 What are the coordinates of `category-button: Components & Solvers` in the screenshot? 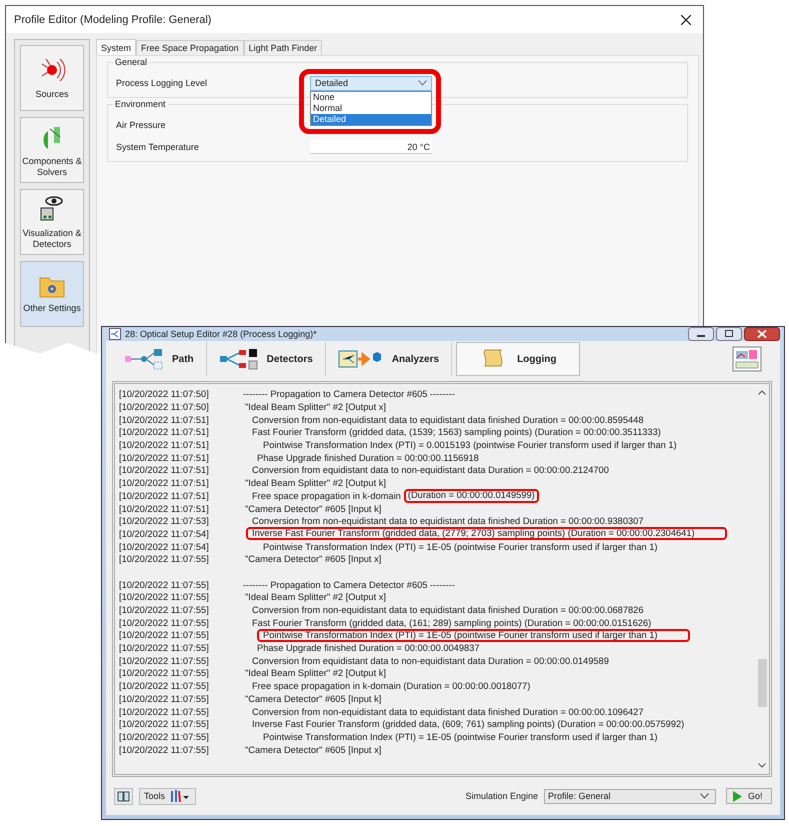 It's located at (52, 150).